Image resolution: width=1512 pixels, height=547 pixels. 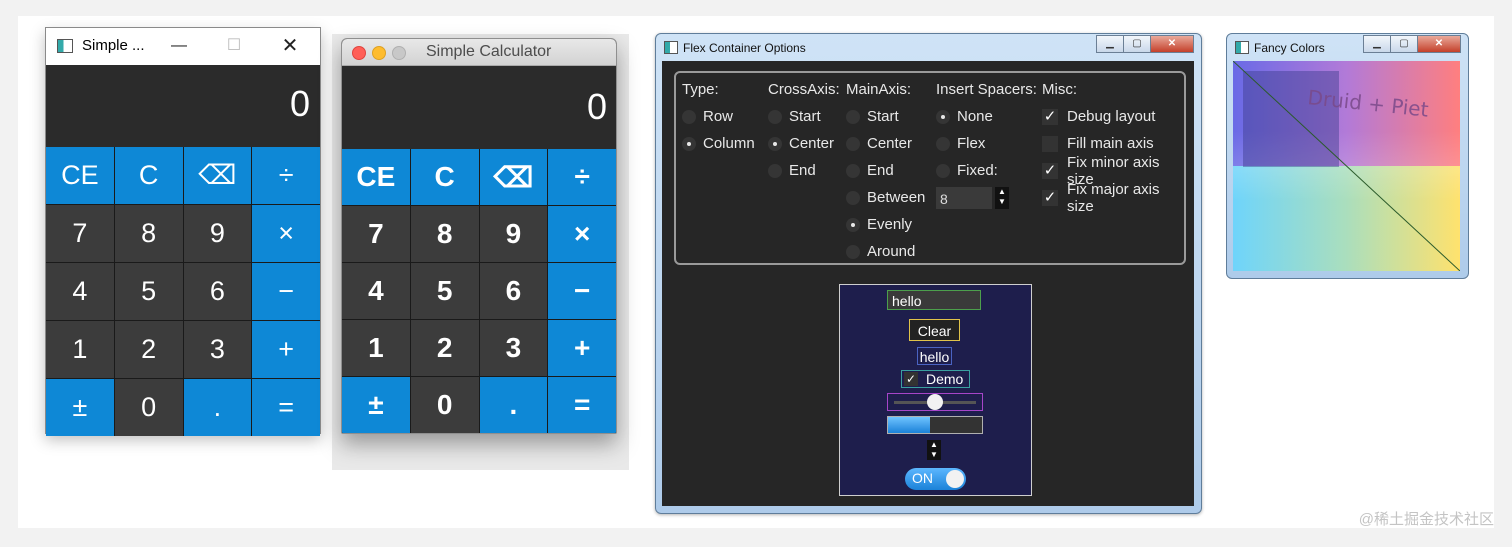 I want to click on main-option-label: Evenly, so click(x=890, y=224).